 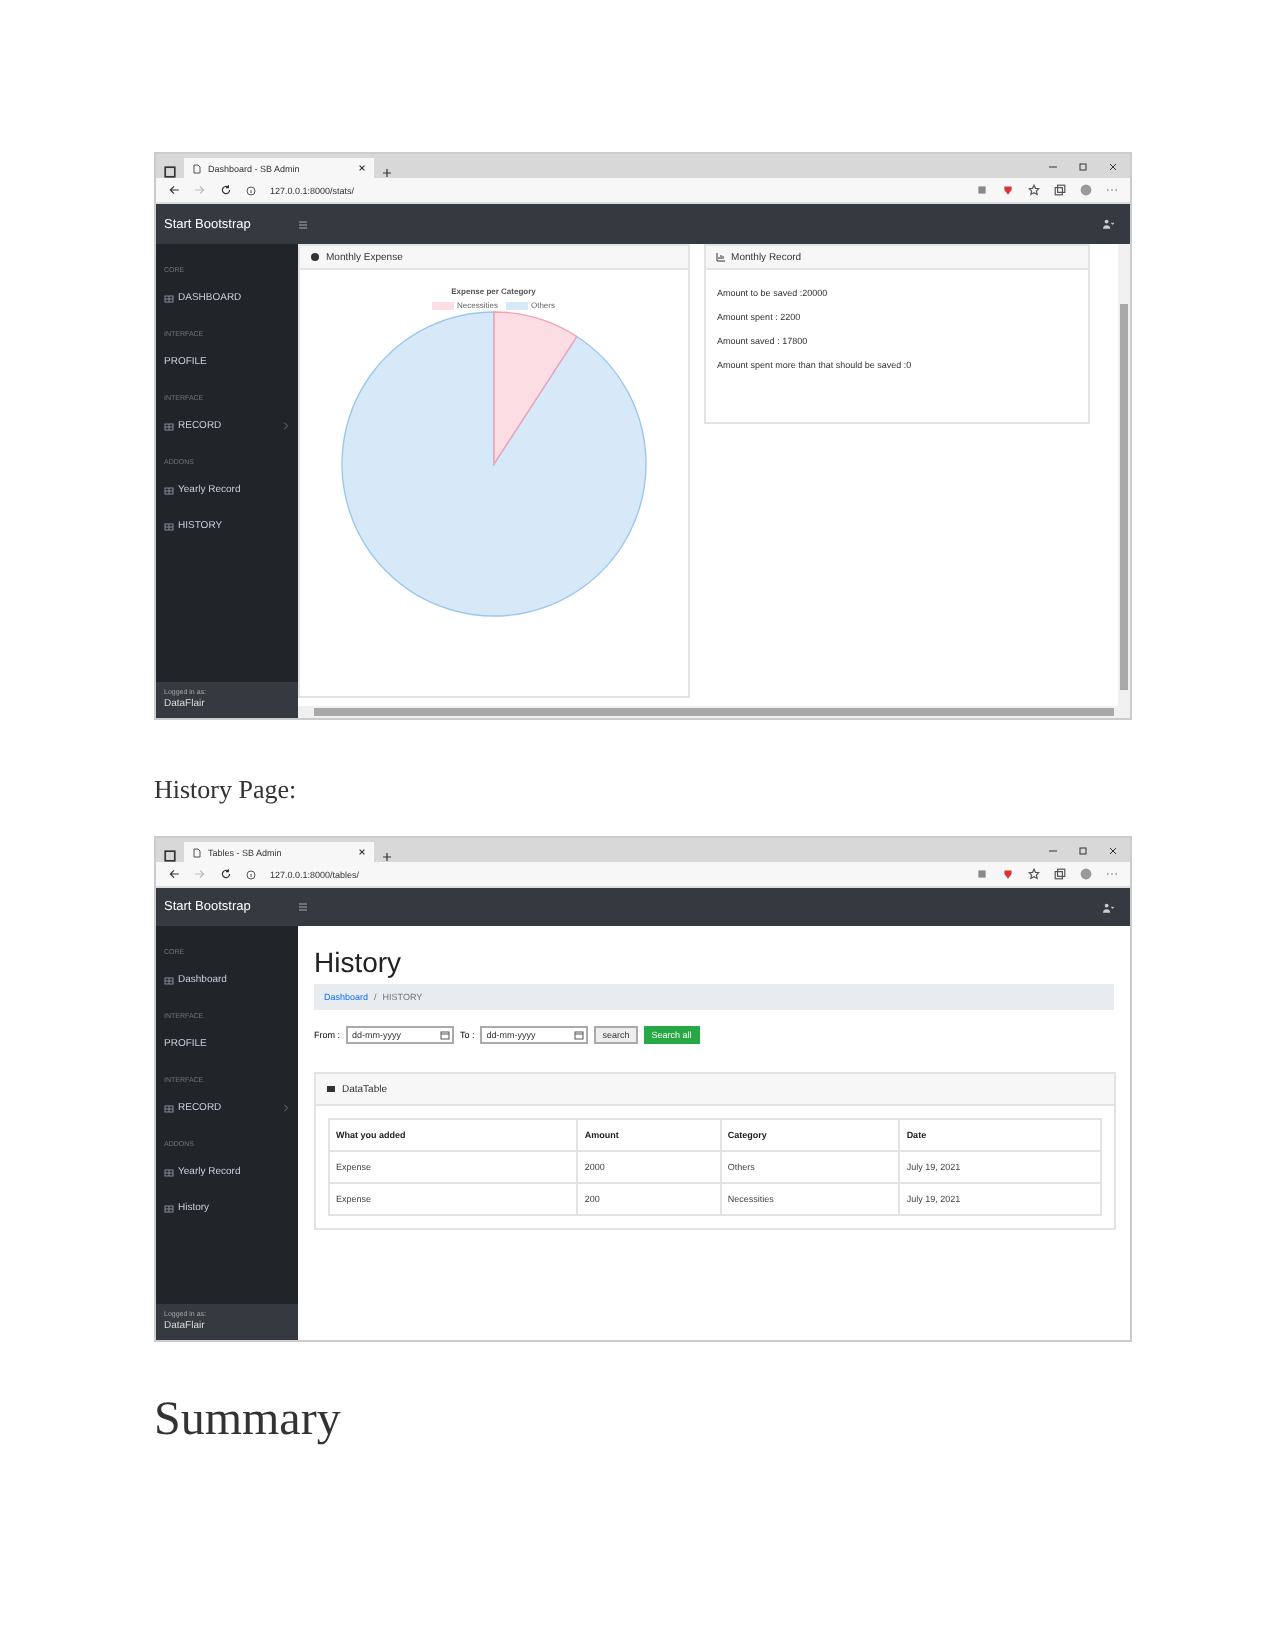 What do you see at coordinates (720, 257) in the screenshot?
I see `chart-icon` at bounding box center [720, 257].